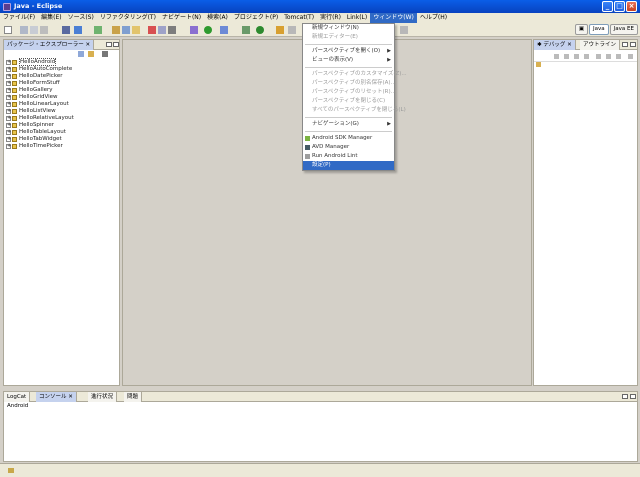  Describe the element at coordinates (172, 30) in the screenshot. I see `server-icon` at that location.